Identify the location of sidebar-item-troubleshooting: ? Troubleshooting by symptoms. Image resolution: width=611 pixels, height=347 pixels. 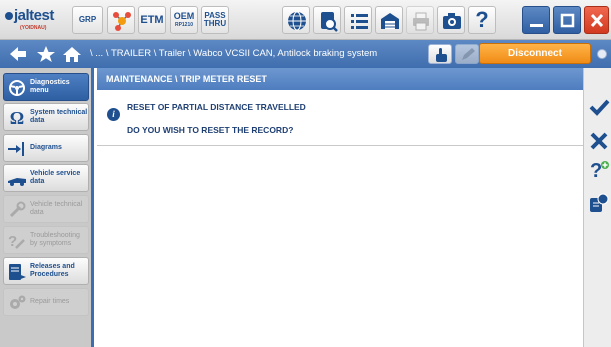
(46, 240).